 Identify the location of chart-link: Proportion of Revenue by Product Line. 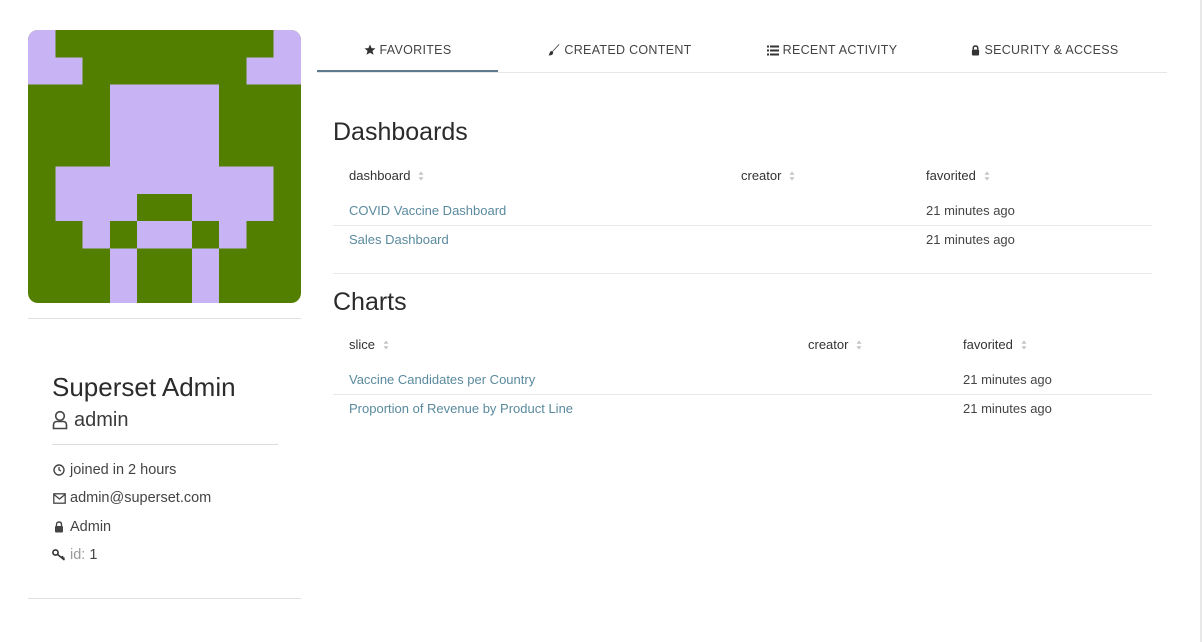
(461, 408).